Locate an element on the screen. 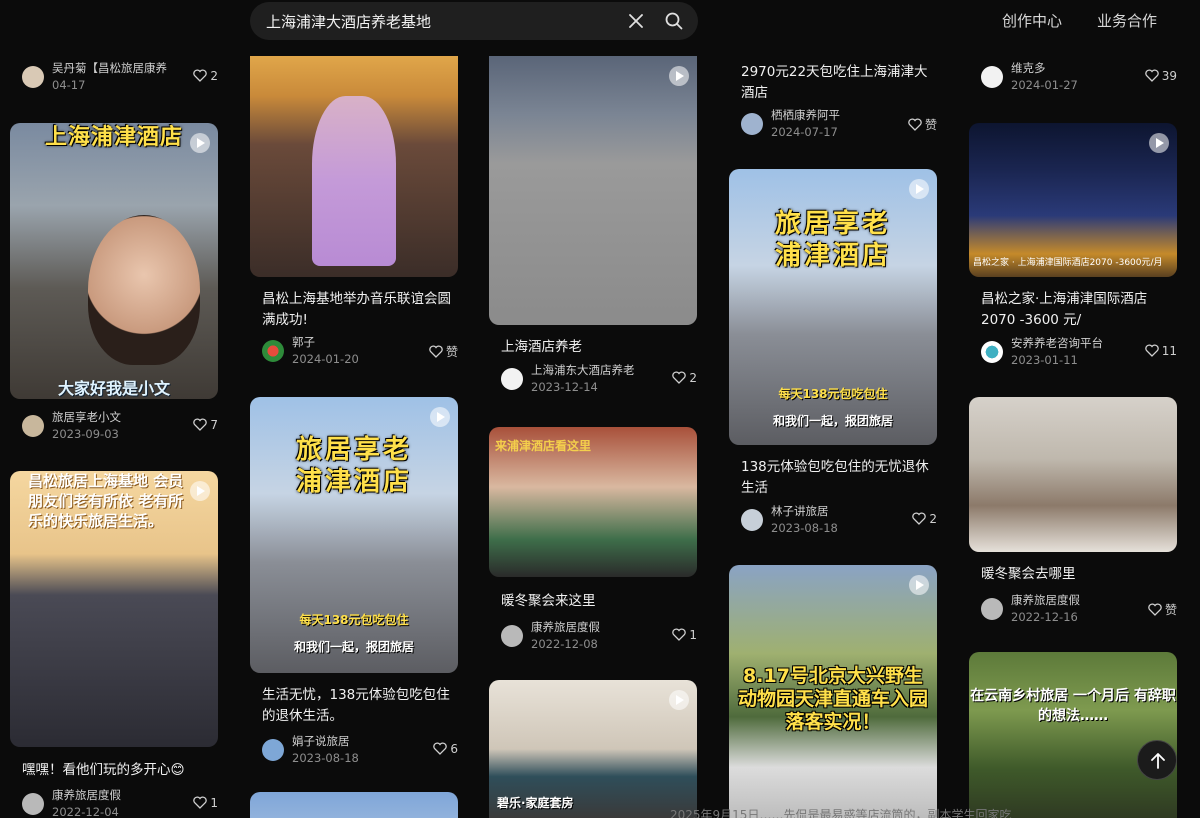 The width and height of the screenshot is (1200, 818). like-button: 11 is located at coordinates (1160, 352).